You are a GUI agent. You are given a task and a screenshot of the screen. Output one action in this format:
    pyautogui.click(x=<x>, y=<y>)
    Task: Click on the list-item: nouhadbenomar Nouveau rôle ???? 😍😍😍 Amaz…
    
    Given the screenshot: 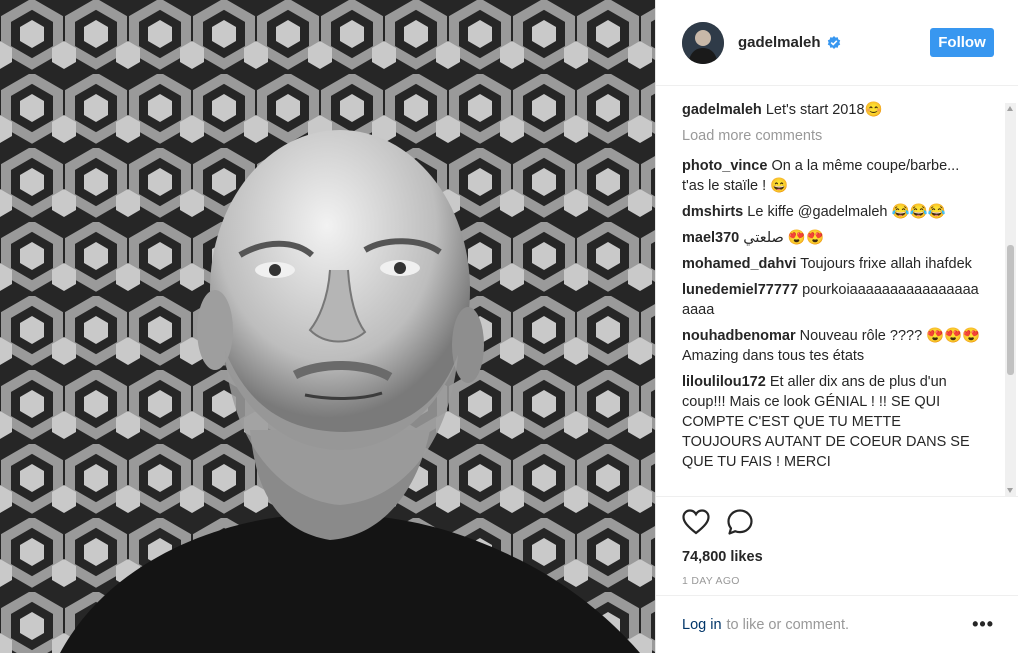 What is the action you would take?
    pyautogui.click(x=837, y=346)
    